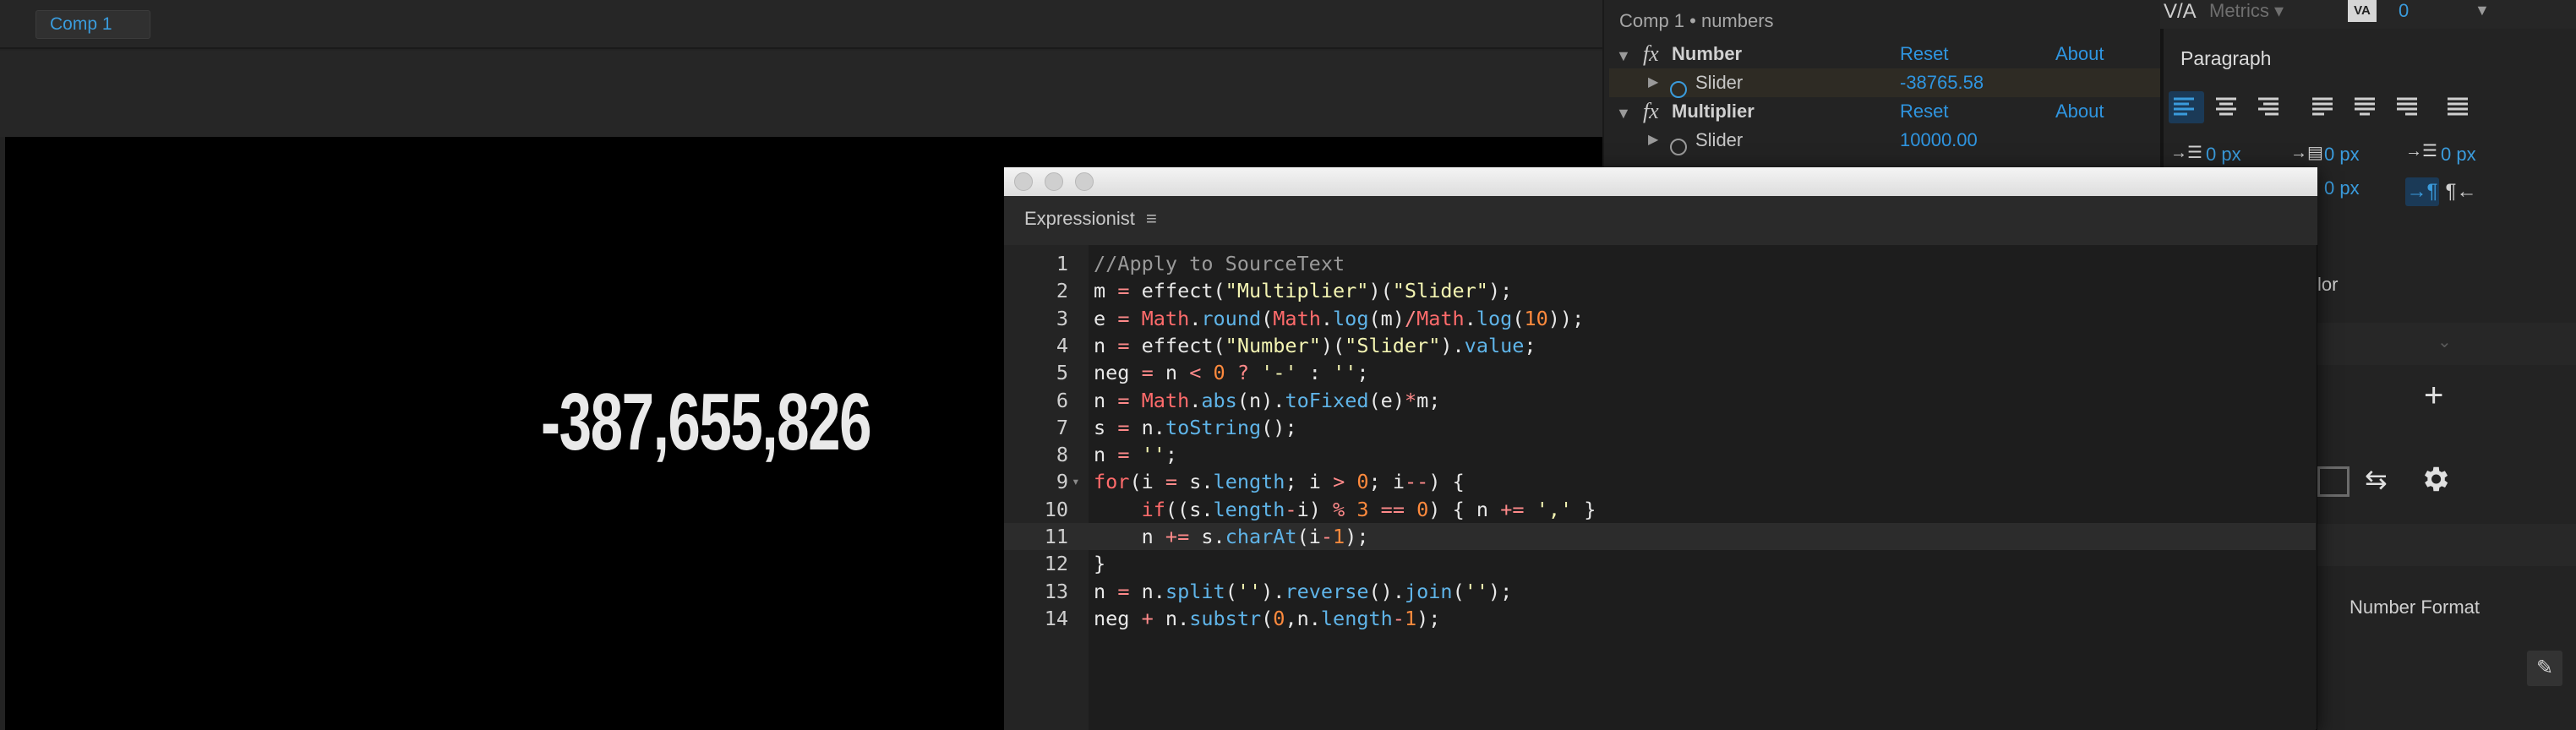 The image size is (2576, 730). What do you see at coordinates (1062, 455) in the screenshot?
I see `line-number: 8` at bounding box center [1062, 455].